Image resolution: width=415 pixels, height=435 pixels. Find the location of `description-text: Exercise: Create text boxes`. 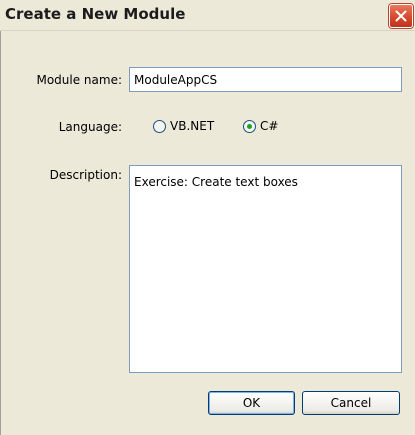

description-text: Exercise: Create text boxes is located at coordinates (216, 182).